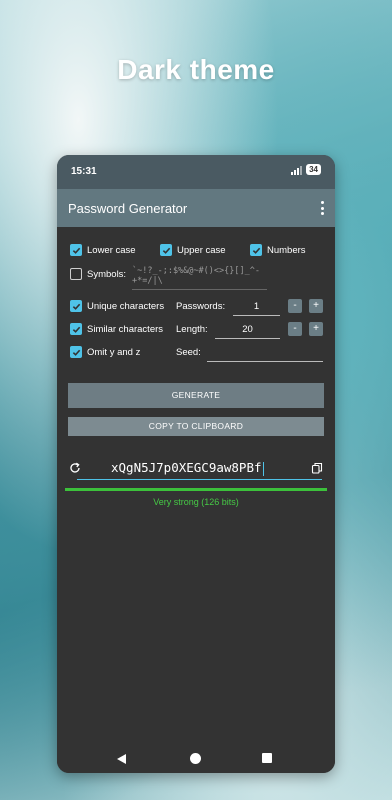 This screenshot has width=392, height=800. Describe the element at coordinates (128, 208) in the screenshot. I see `app-title: Password Generator` at that location.